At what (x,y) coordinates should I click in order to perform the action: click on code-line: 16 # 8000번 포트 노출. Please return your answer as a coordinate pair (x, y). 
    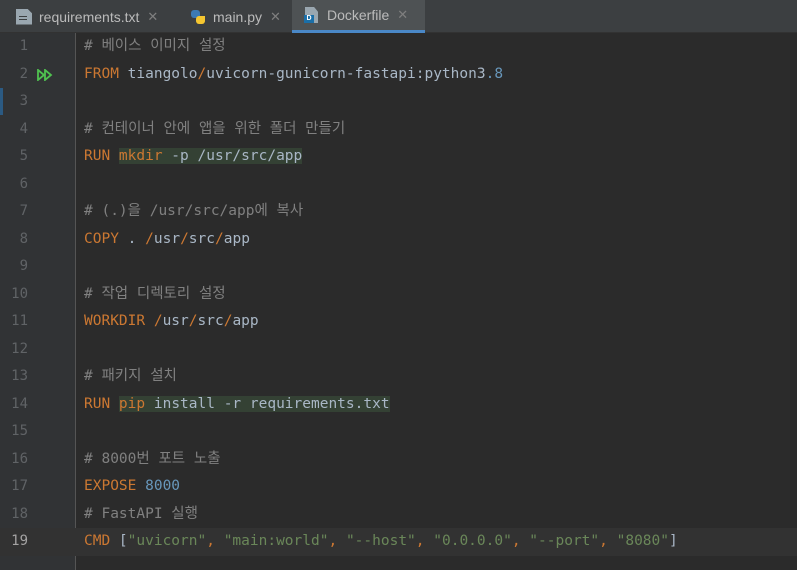
    Looking at the image, I should click on (398, 460).